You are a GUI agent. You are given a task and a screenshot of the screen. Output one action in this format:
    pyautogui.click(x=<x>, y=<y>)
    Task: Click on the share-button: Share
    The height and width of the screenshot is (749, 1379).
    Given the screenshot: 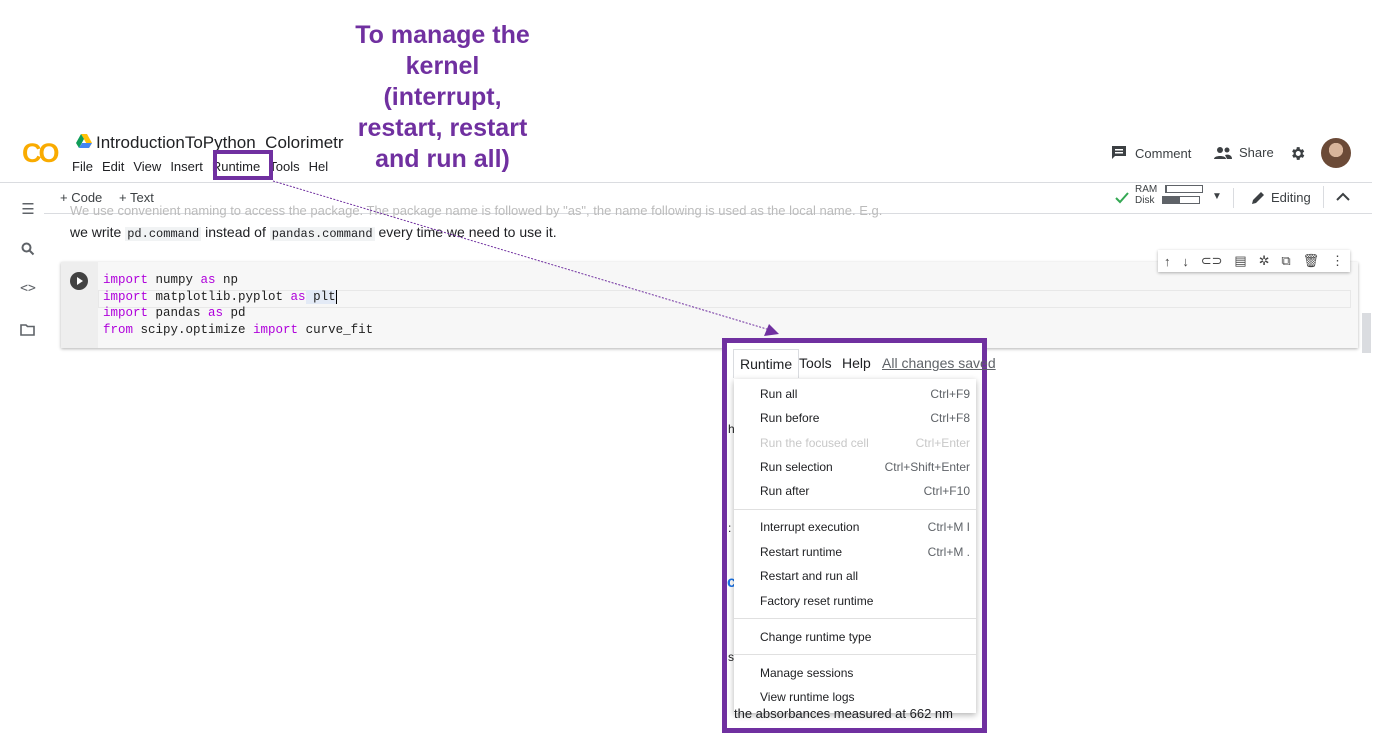 What is the action you would take?
    pyautogui.click(x=1244, y=152)
    